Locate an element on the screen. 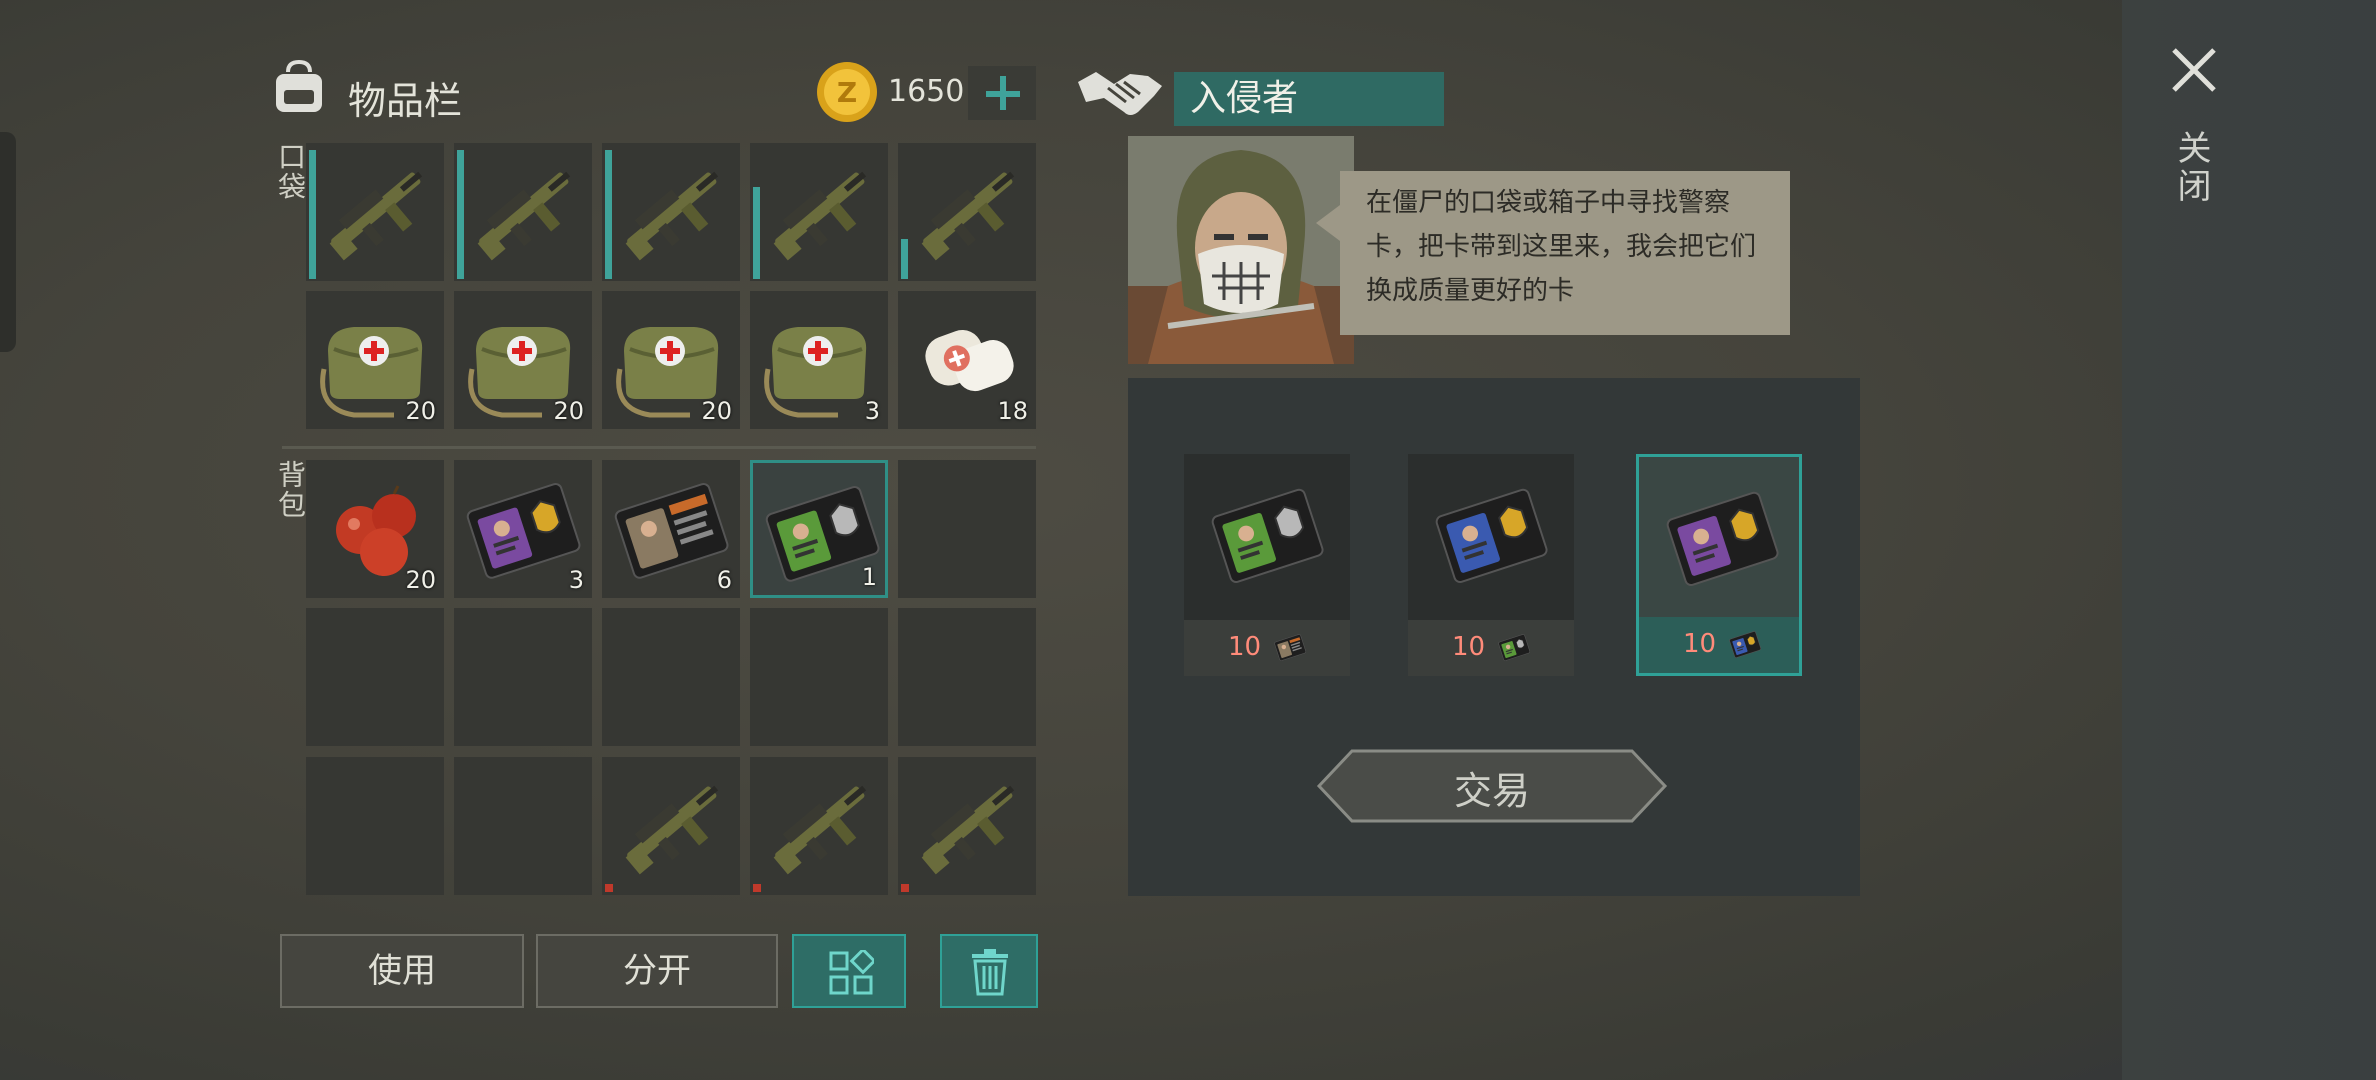 The image size is (2376, 1080). trash-icon is located at coordinates (990, 972).